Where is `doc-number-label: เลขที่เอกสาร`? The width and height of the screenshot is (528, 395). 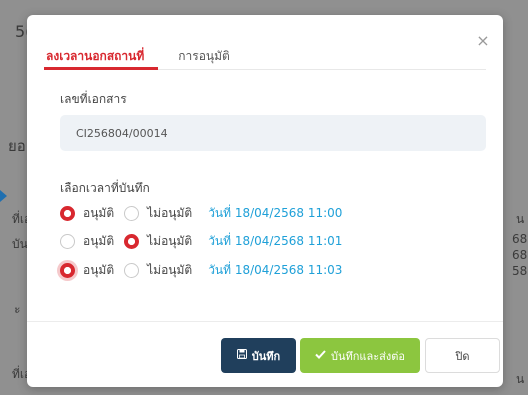 doc-number-label: เลขที่เอกสาร is located at coordinates (93, 99).